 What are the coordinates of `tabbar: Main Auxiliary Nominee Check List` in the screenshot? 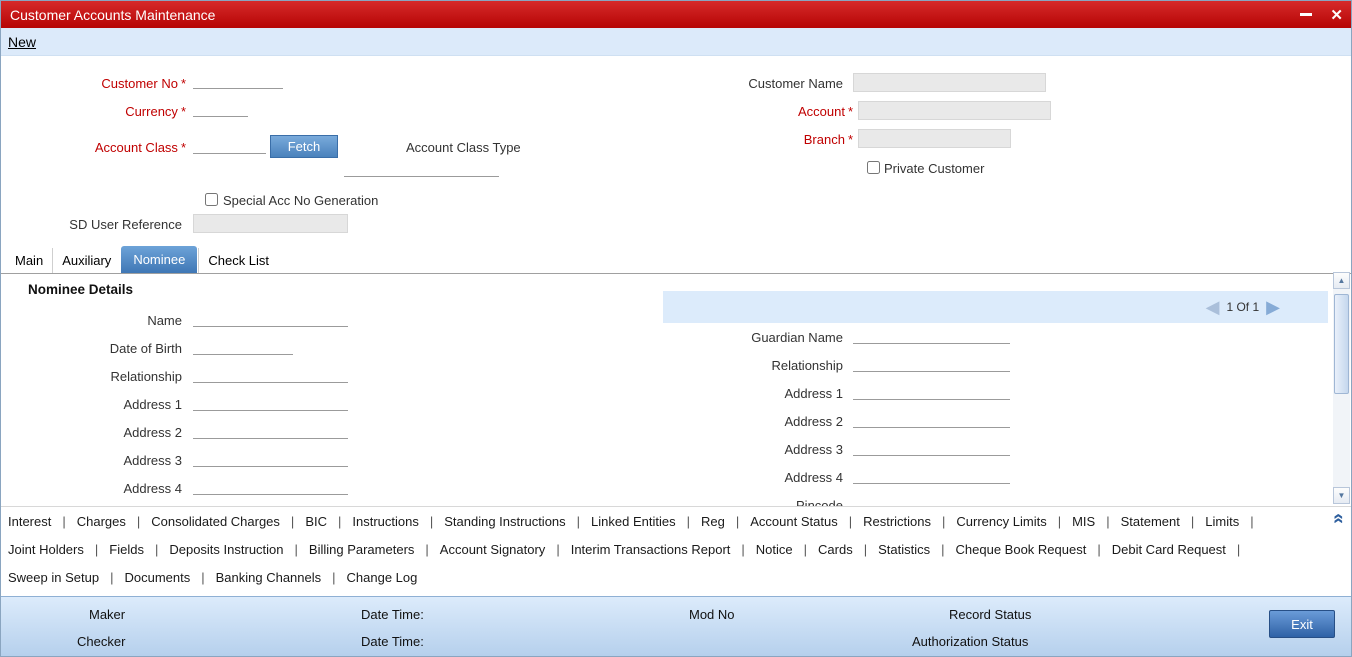 It's located at (676, 260).